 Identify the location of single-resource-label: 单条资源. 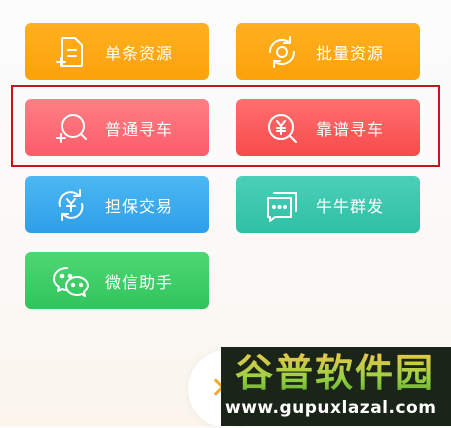
(139, 53).